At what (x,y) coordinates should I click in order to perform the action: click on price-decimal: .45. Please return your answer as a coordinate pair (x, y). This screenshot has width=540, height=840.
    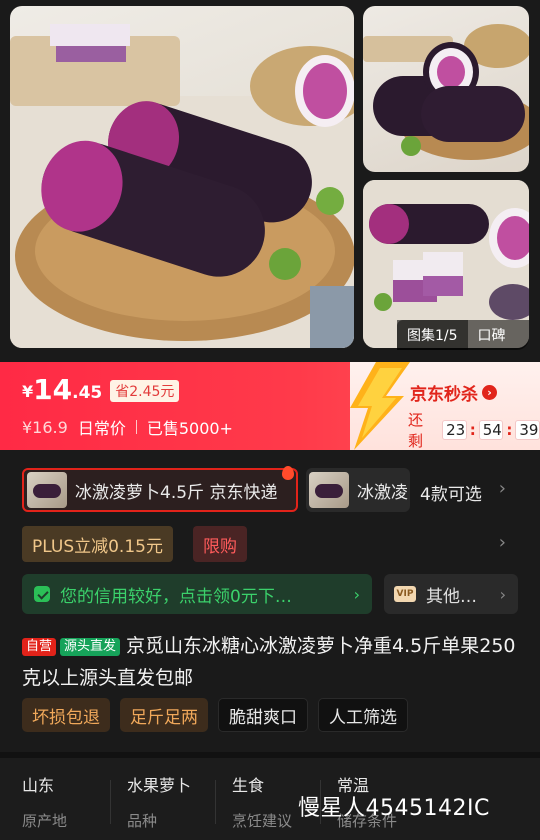
    Looking at the image, I should click on (87, 393).